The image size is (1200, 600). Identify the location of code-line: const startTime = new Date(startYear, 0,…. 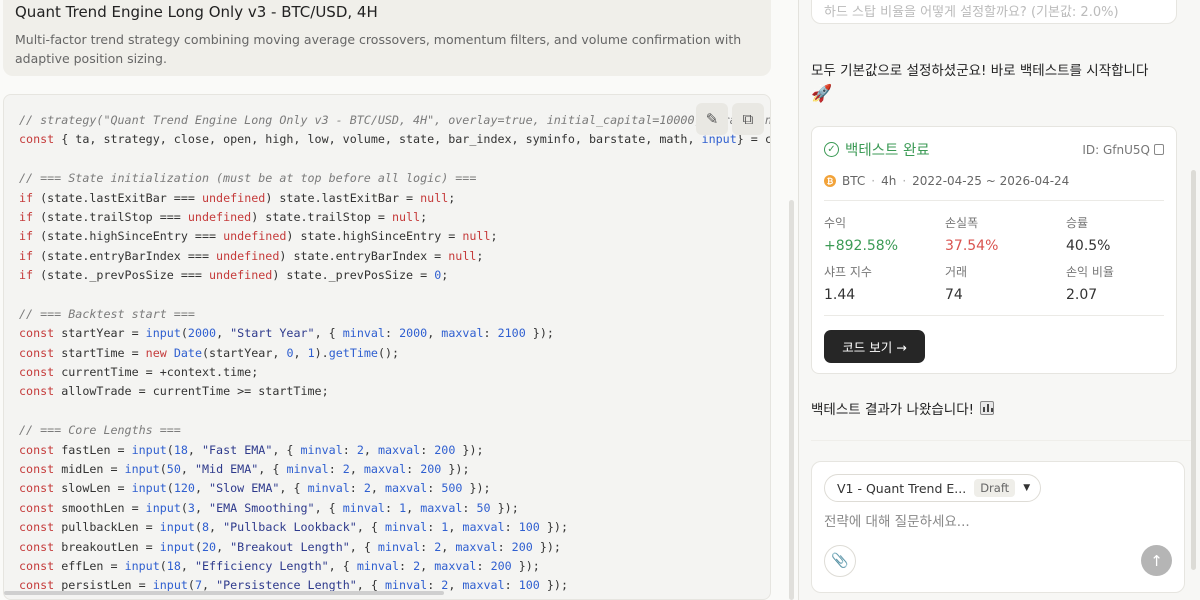
(209, 352).